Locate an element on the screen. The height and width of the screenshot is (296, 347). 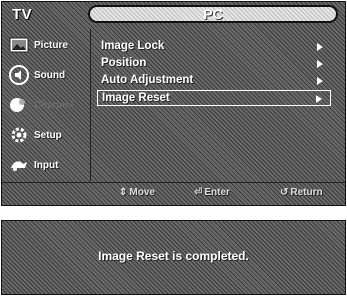
menu-item-label: Image Reset is located at coordinates (136, 98).